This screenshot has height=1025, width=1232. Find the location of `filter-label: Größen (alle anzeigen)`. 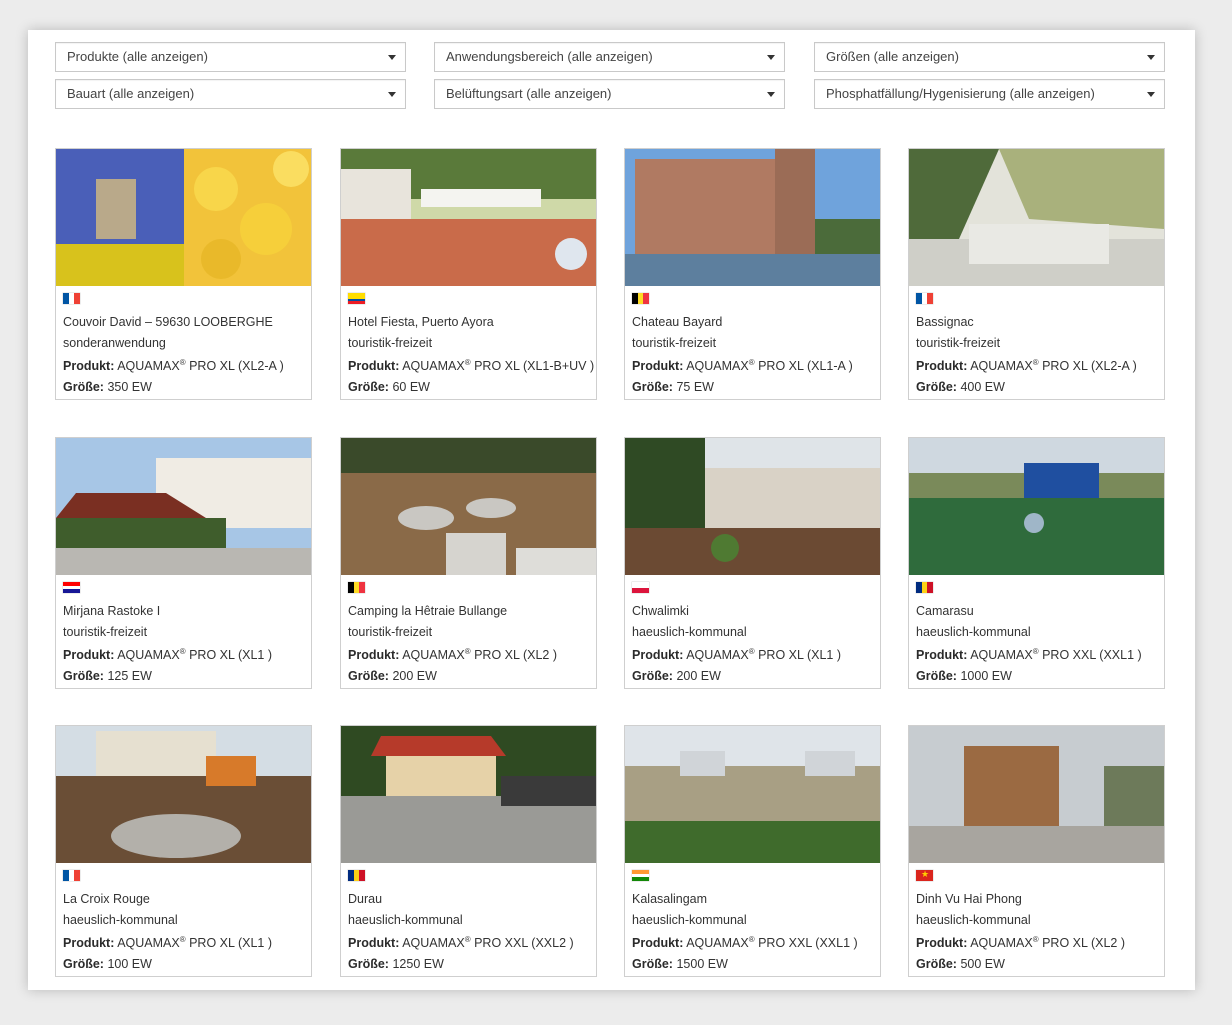

filter-label: Größen (alle anzeigen) is located at coordinates (892, 56).